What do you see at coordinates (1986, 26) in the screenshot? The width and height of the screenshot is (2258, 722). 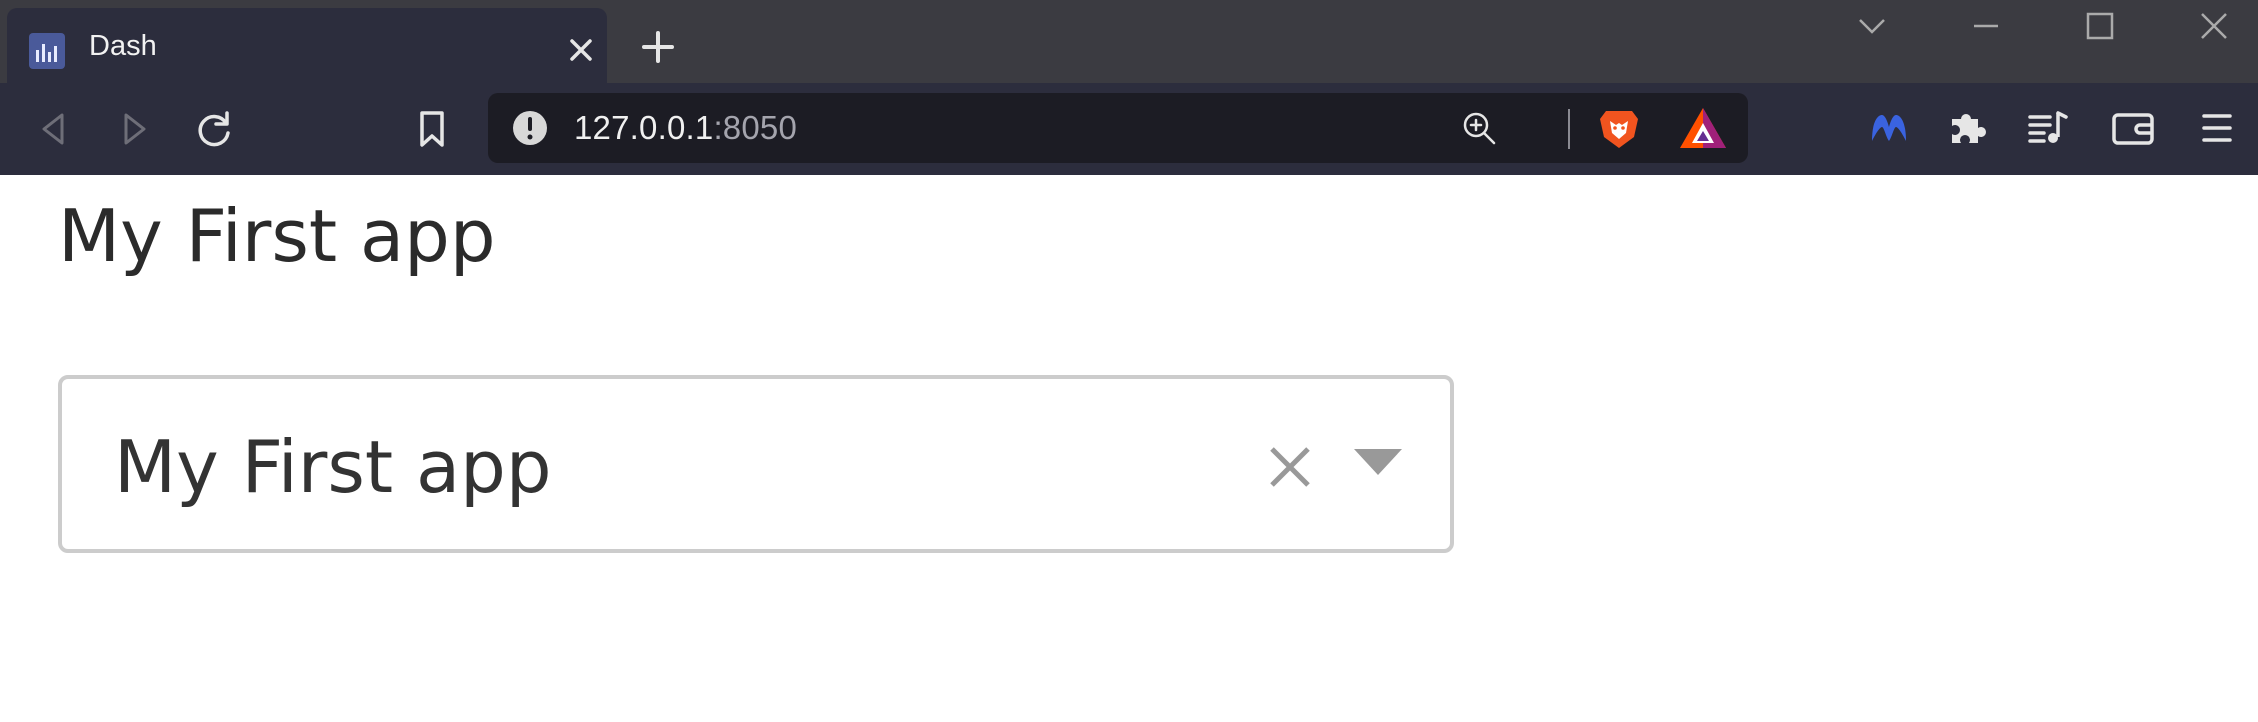 I see `minimize-icon` at bounding box center [1986, 26].